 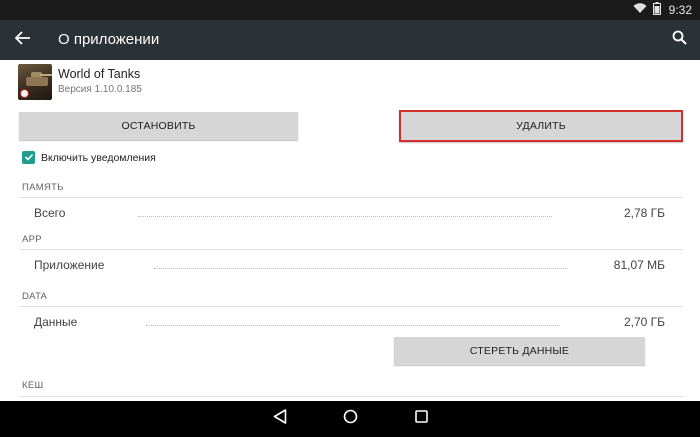 I want to click on app-size-label: Приложение, so click(x=69, y=265).